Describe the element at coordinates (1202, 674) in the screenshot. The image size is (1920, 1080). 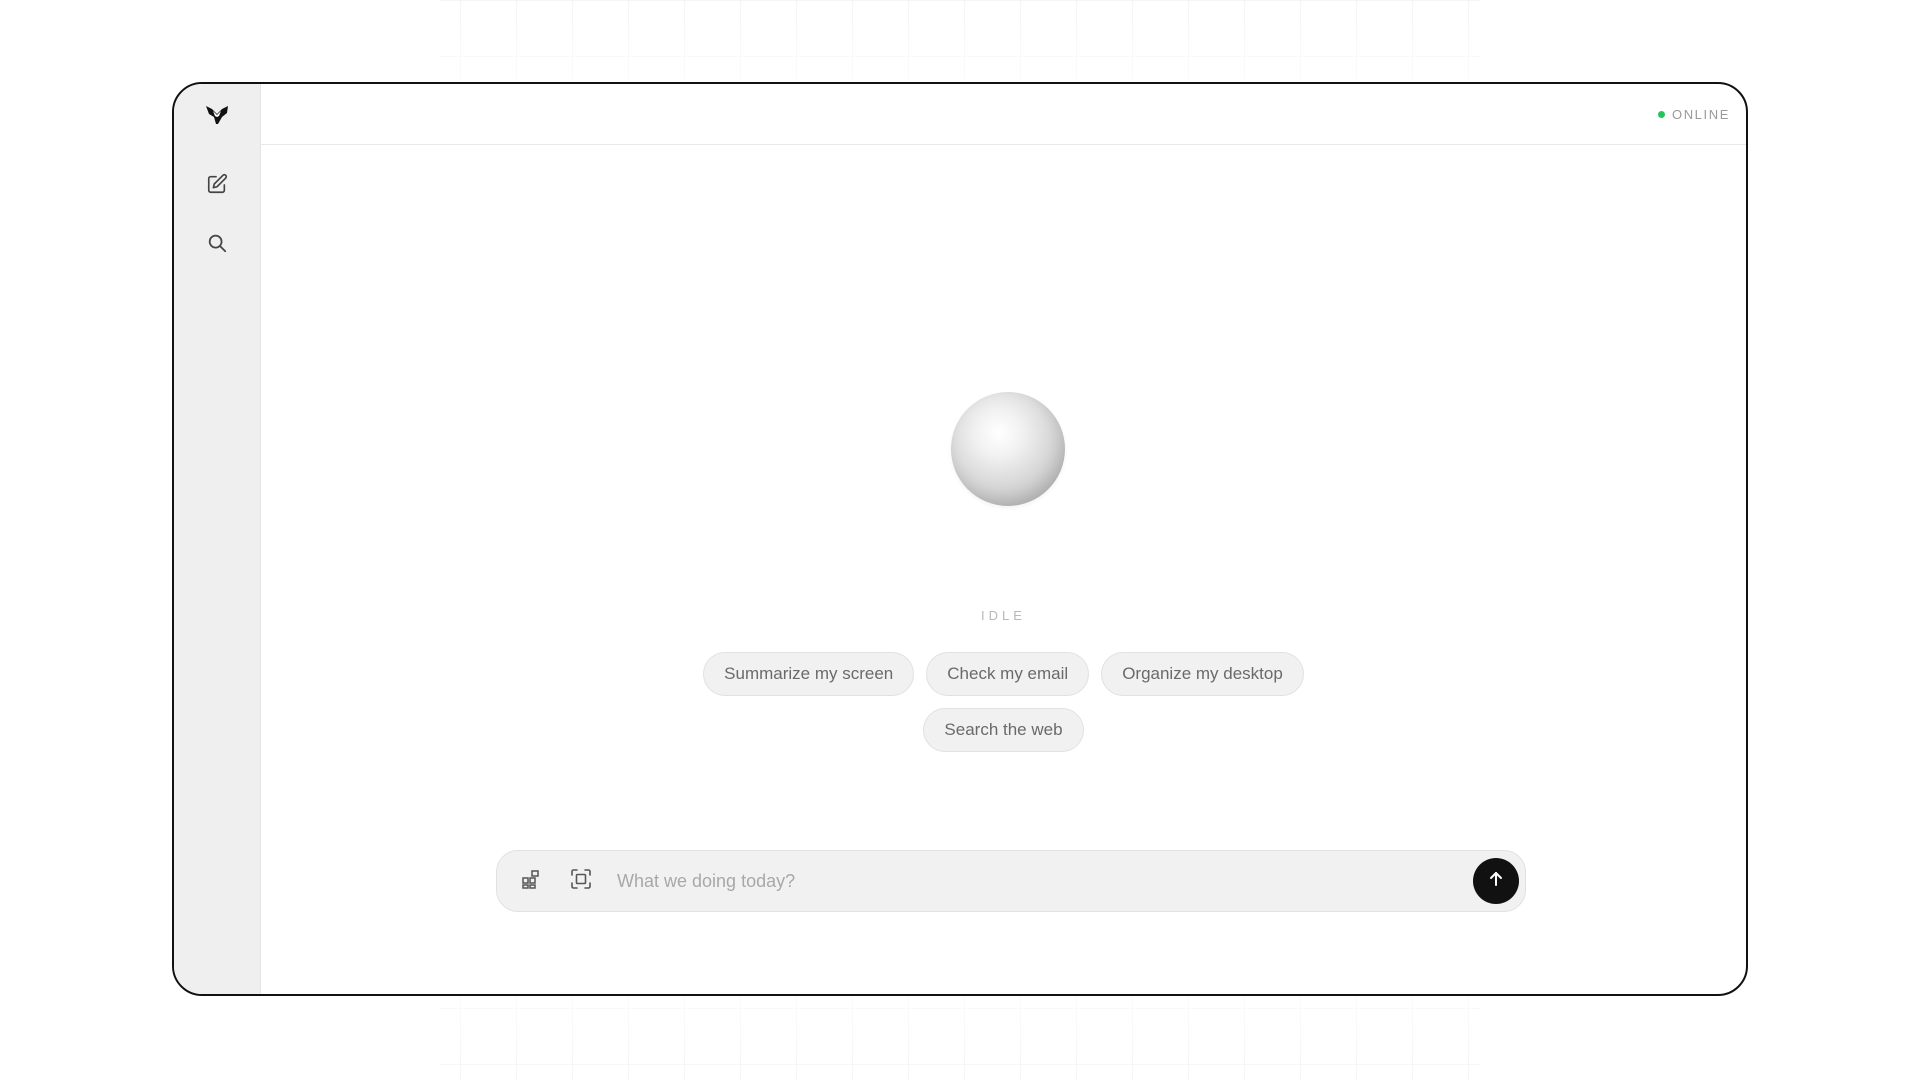
I see `suggestion-organize-desktop: Organize my desktop` at that location.